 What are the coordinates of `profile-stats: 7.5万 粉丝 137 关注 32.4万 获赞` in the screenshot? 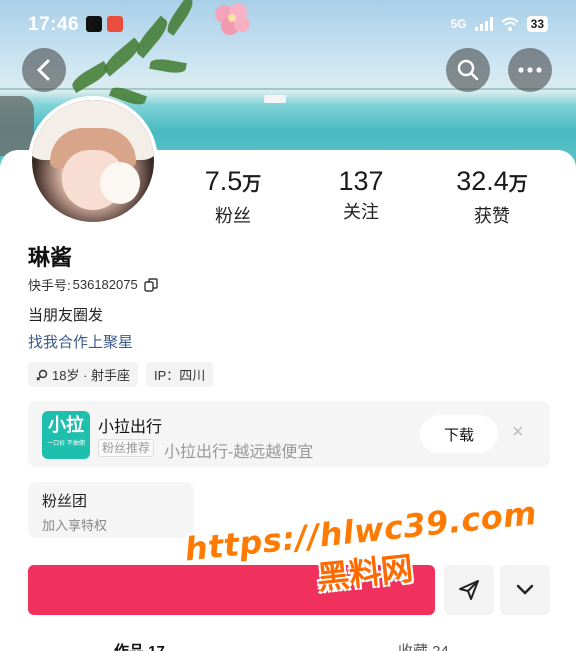 It's located at (373, 196).